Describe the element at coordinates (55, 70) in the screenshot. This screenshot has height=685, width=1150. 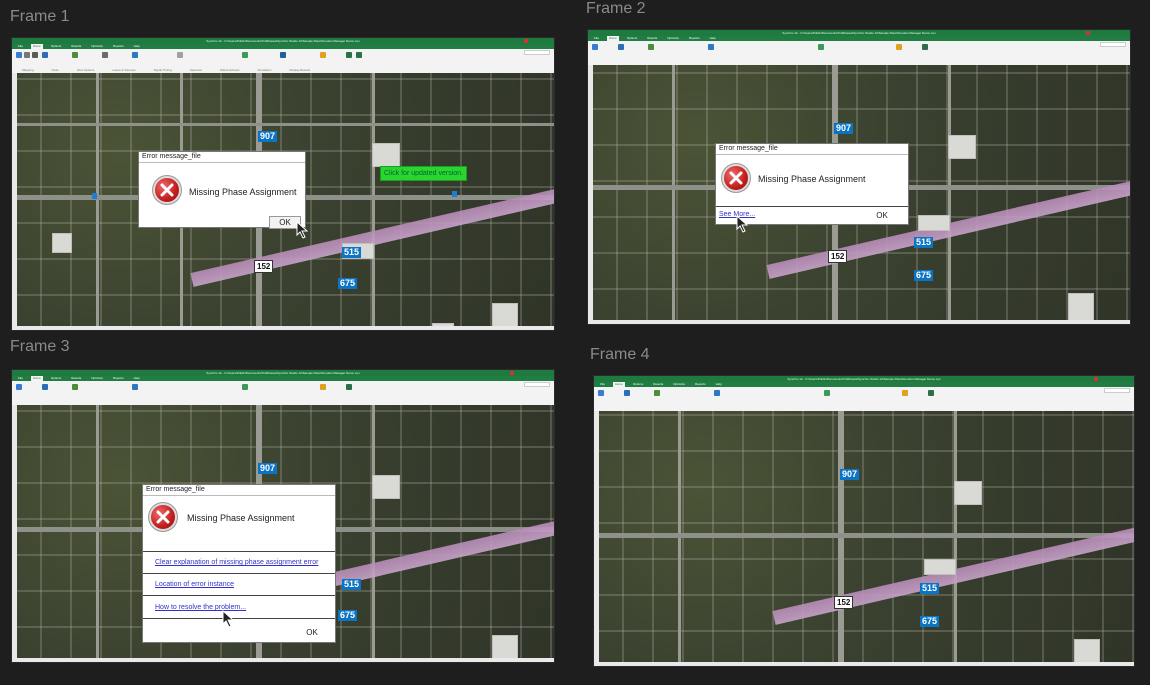
I see `ribbon-group-node: Node` at that location.